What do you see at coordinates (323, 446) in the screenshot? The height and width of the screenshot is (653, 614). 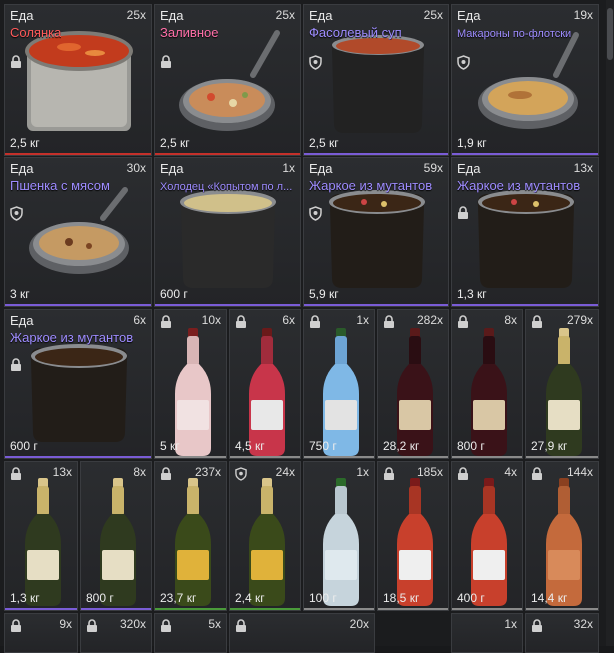 I see `item-weight: 750 г` at bounding box center [323, 446].